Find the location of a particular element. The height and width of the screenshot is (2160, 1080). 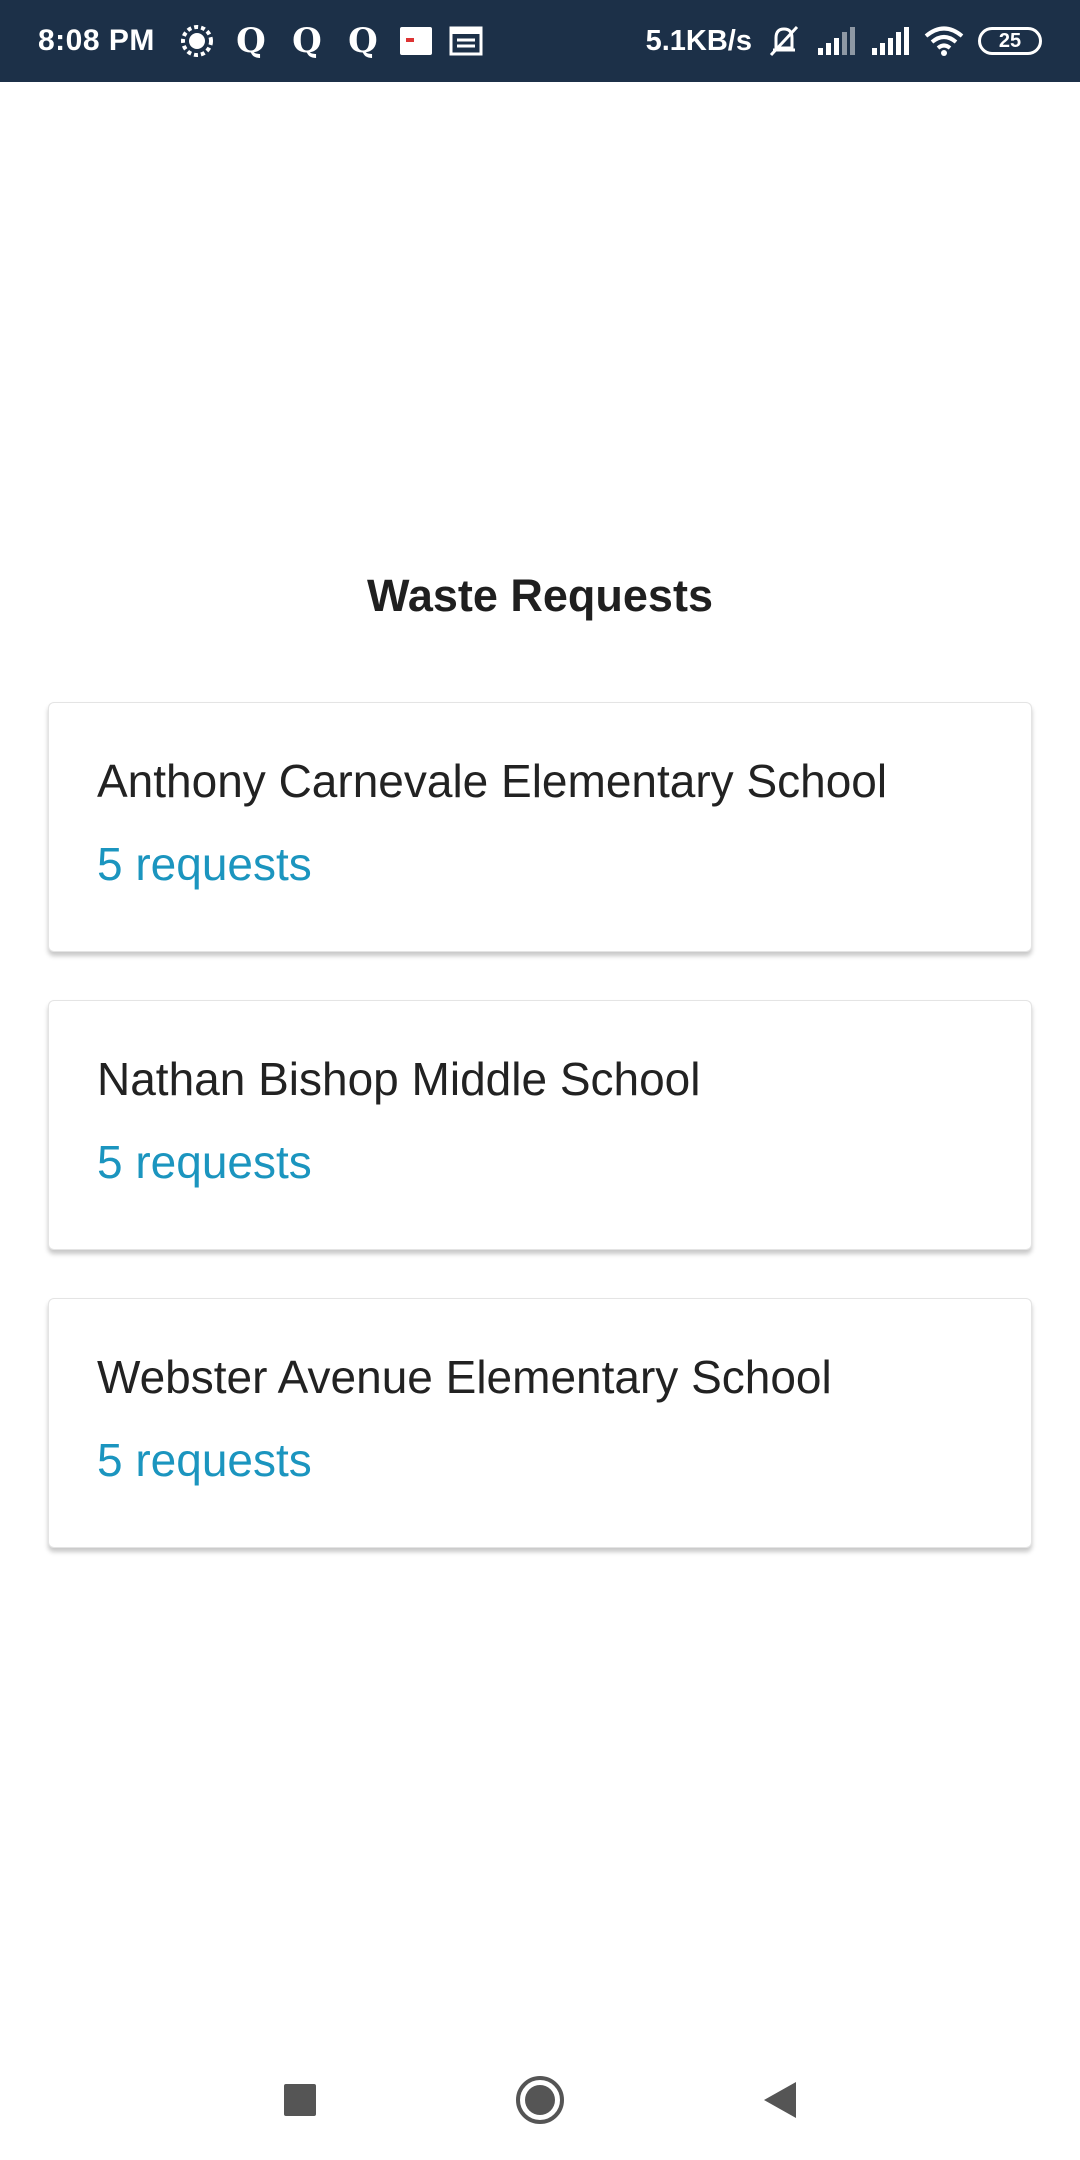

school-card: Nathan Bishop Middle School 5 requests is located at coordinates (540, 1125).